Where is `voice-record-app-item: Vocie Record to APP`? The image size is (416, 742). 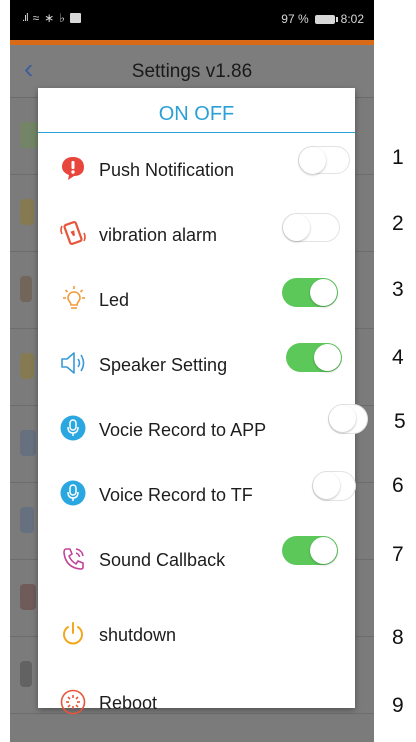
voice-record-app-item: Vocie Record to APP is located at coordinates (203, 430).